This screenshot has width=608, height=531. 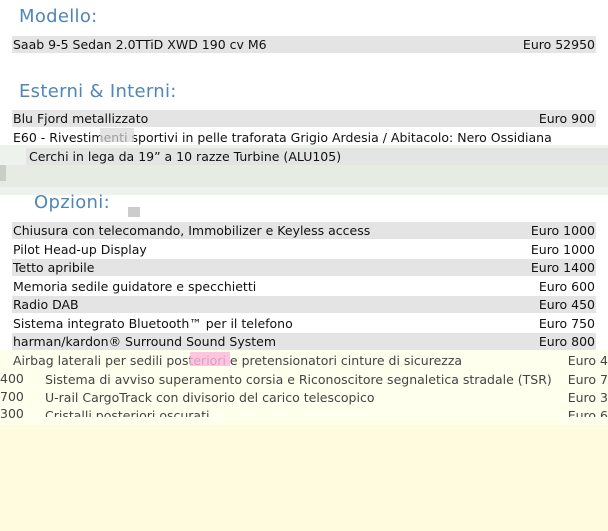 What do you see at coordinates (304, 304) in the screenshot?
I see `list-item: Radio DAB Euro 450` at bounding box center [304, 304].